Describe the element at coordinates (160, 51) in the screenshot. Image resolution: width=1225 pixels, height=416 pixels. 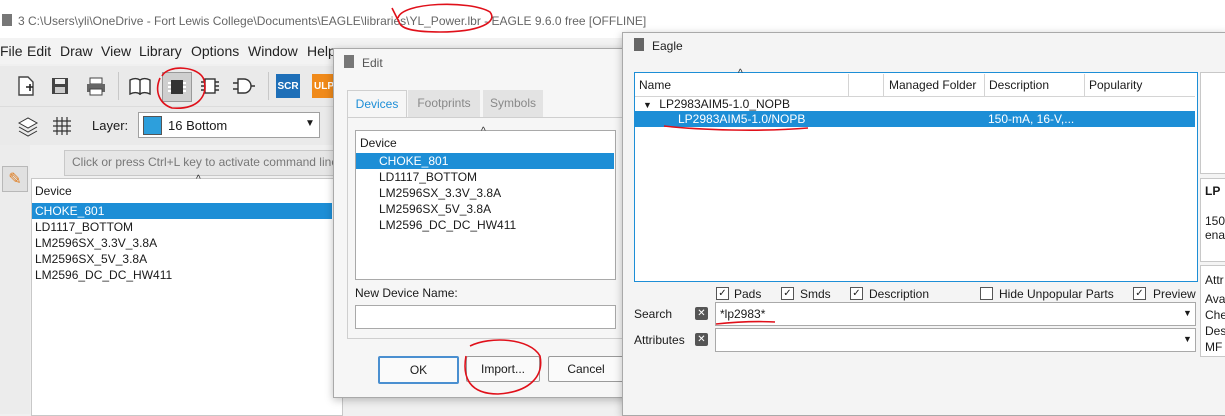
I see `menu-library: Library` at that location.